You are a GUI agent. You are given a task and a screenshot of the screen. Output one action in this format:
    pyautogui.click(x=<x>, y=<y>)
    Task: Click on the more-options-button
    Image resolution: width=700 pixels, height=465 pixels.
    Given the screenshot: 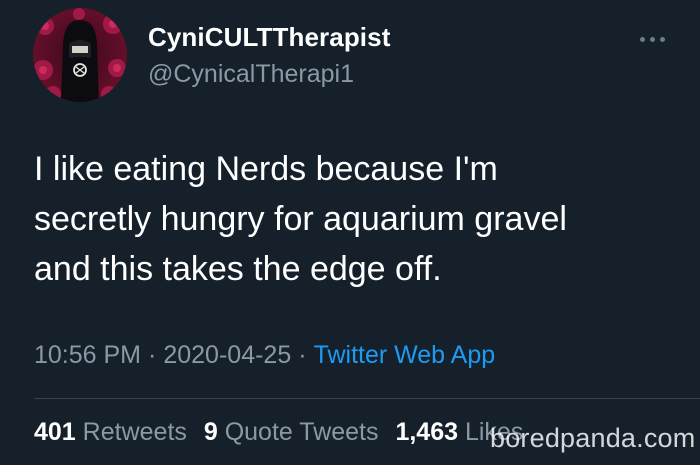 What is the action you would take?
    pyautogui.click(x=652, y=39)
    